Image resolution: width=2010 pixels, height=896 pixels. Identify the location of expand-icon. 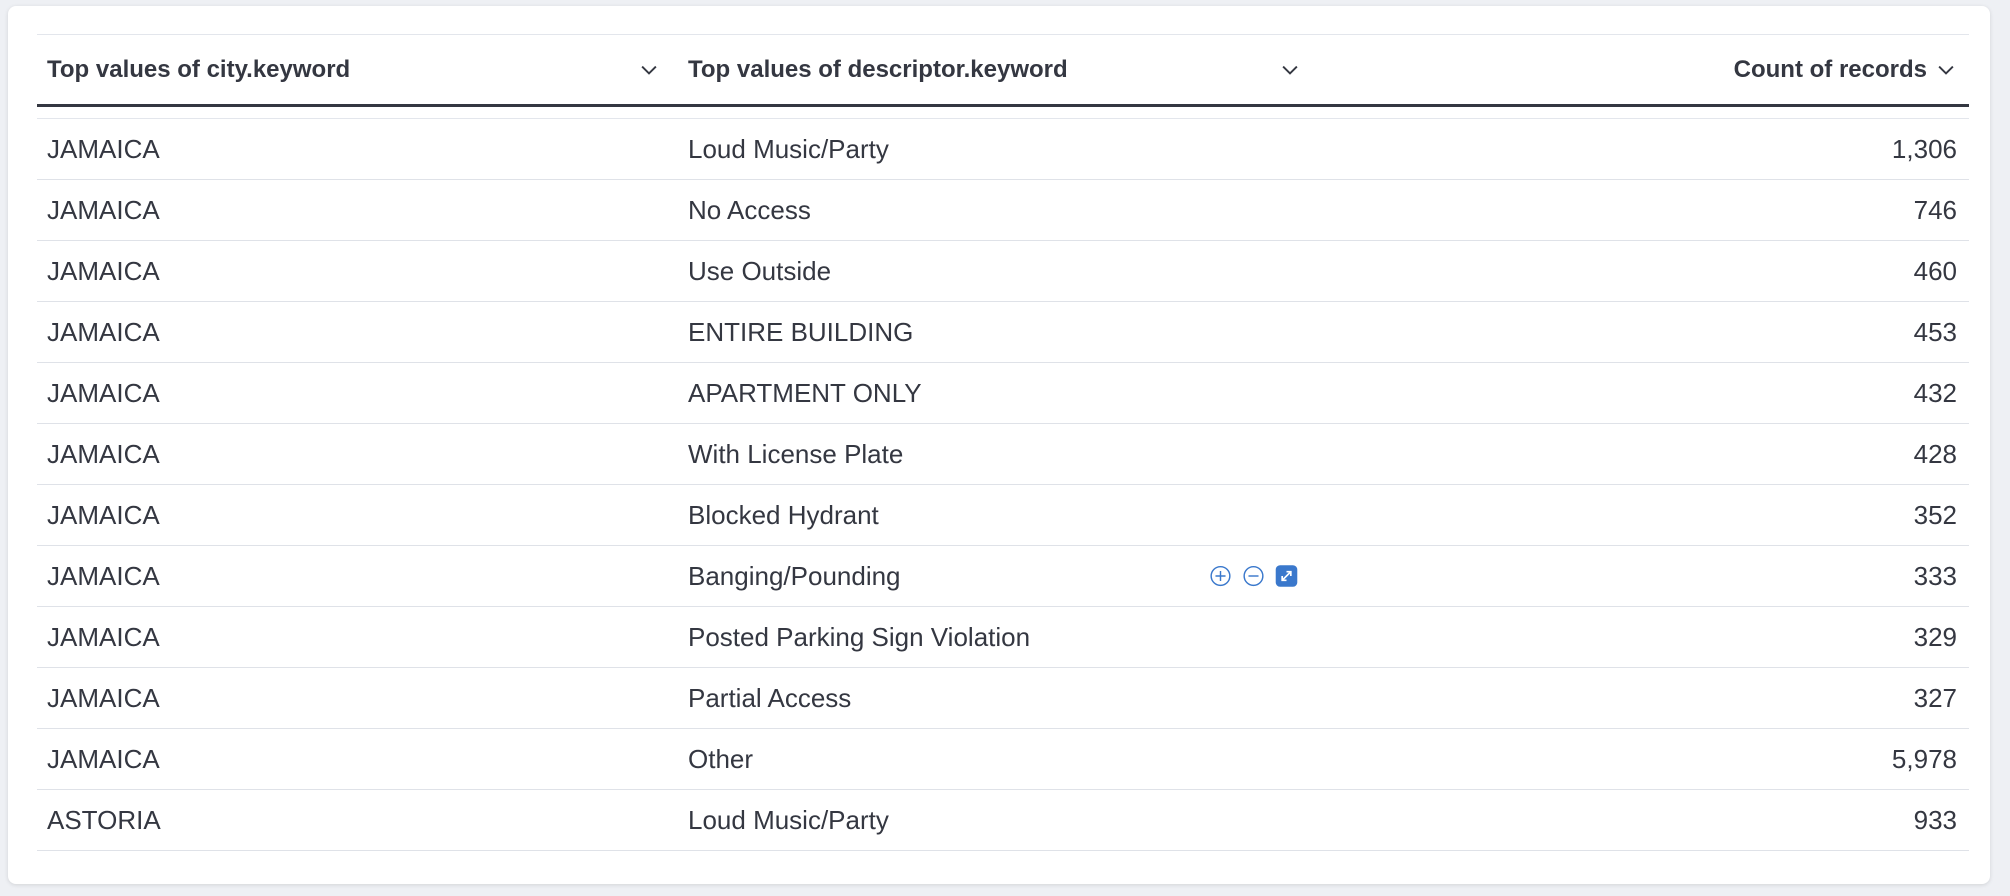
(1286, 576).